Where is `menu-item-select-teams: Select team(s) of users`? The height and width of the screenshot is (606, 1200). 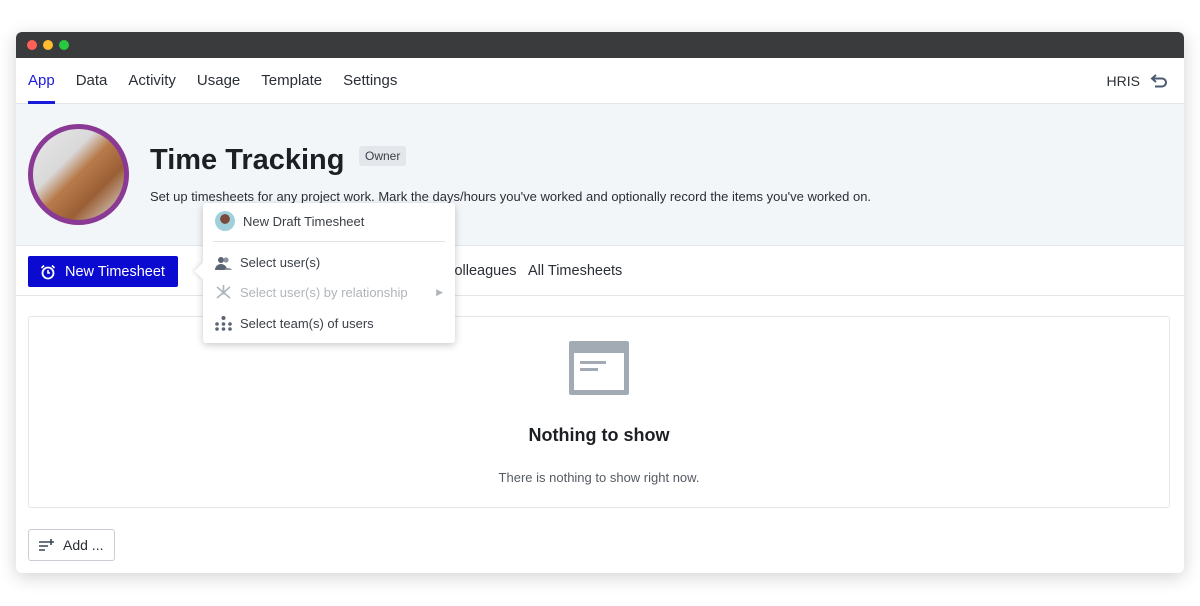 menu-item-select-teams: Select team(s) of users is located at coordinates (294, 323).